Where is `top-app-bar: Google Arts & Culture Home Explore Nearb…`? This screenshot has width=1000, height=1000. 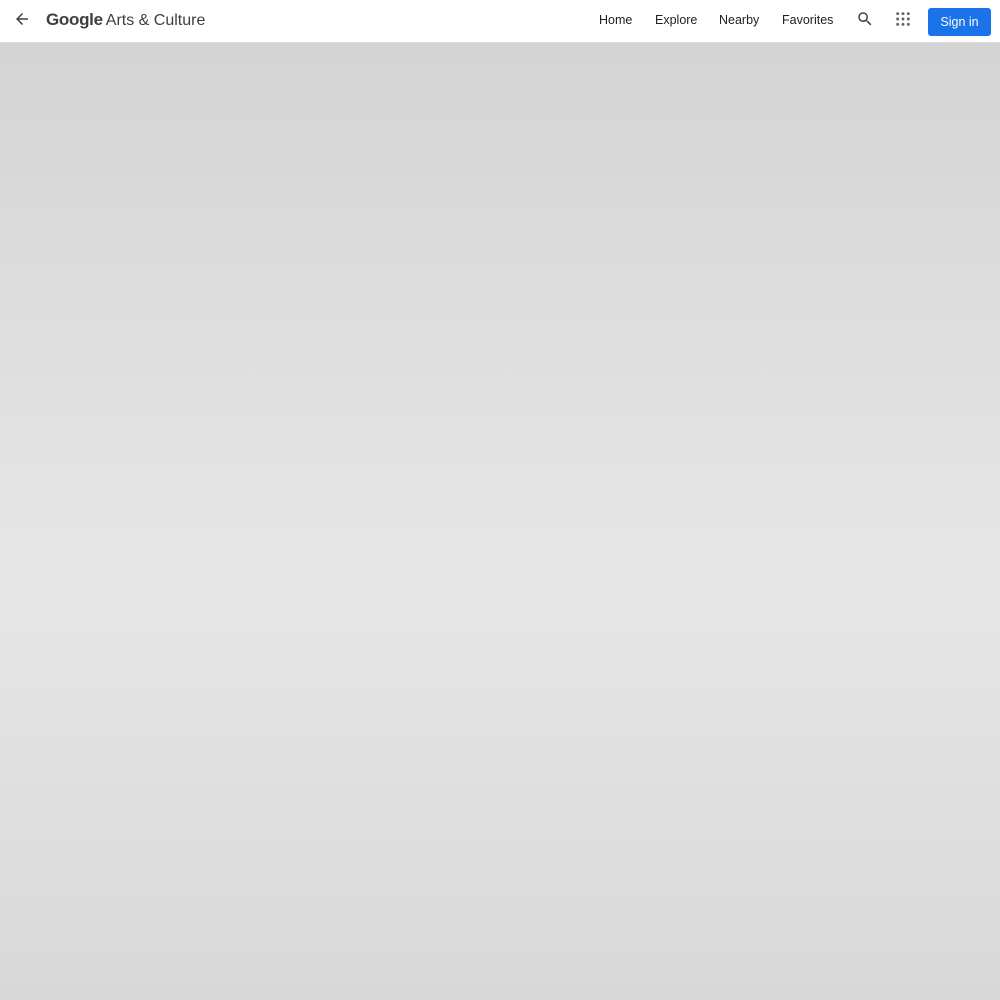
top-app-bar: Google Arts & Culture Home Explore Nearb… is located at coordinates (500, 21).